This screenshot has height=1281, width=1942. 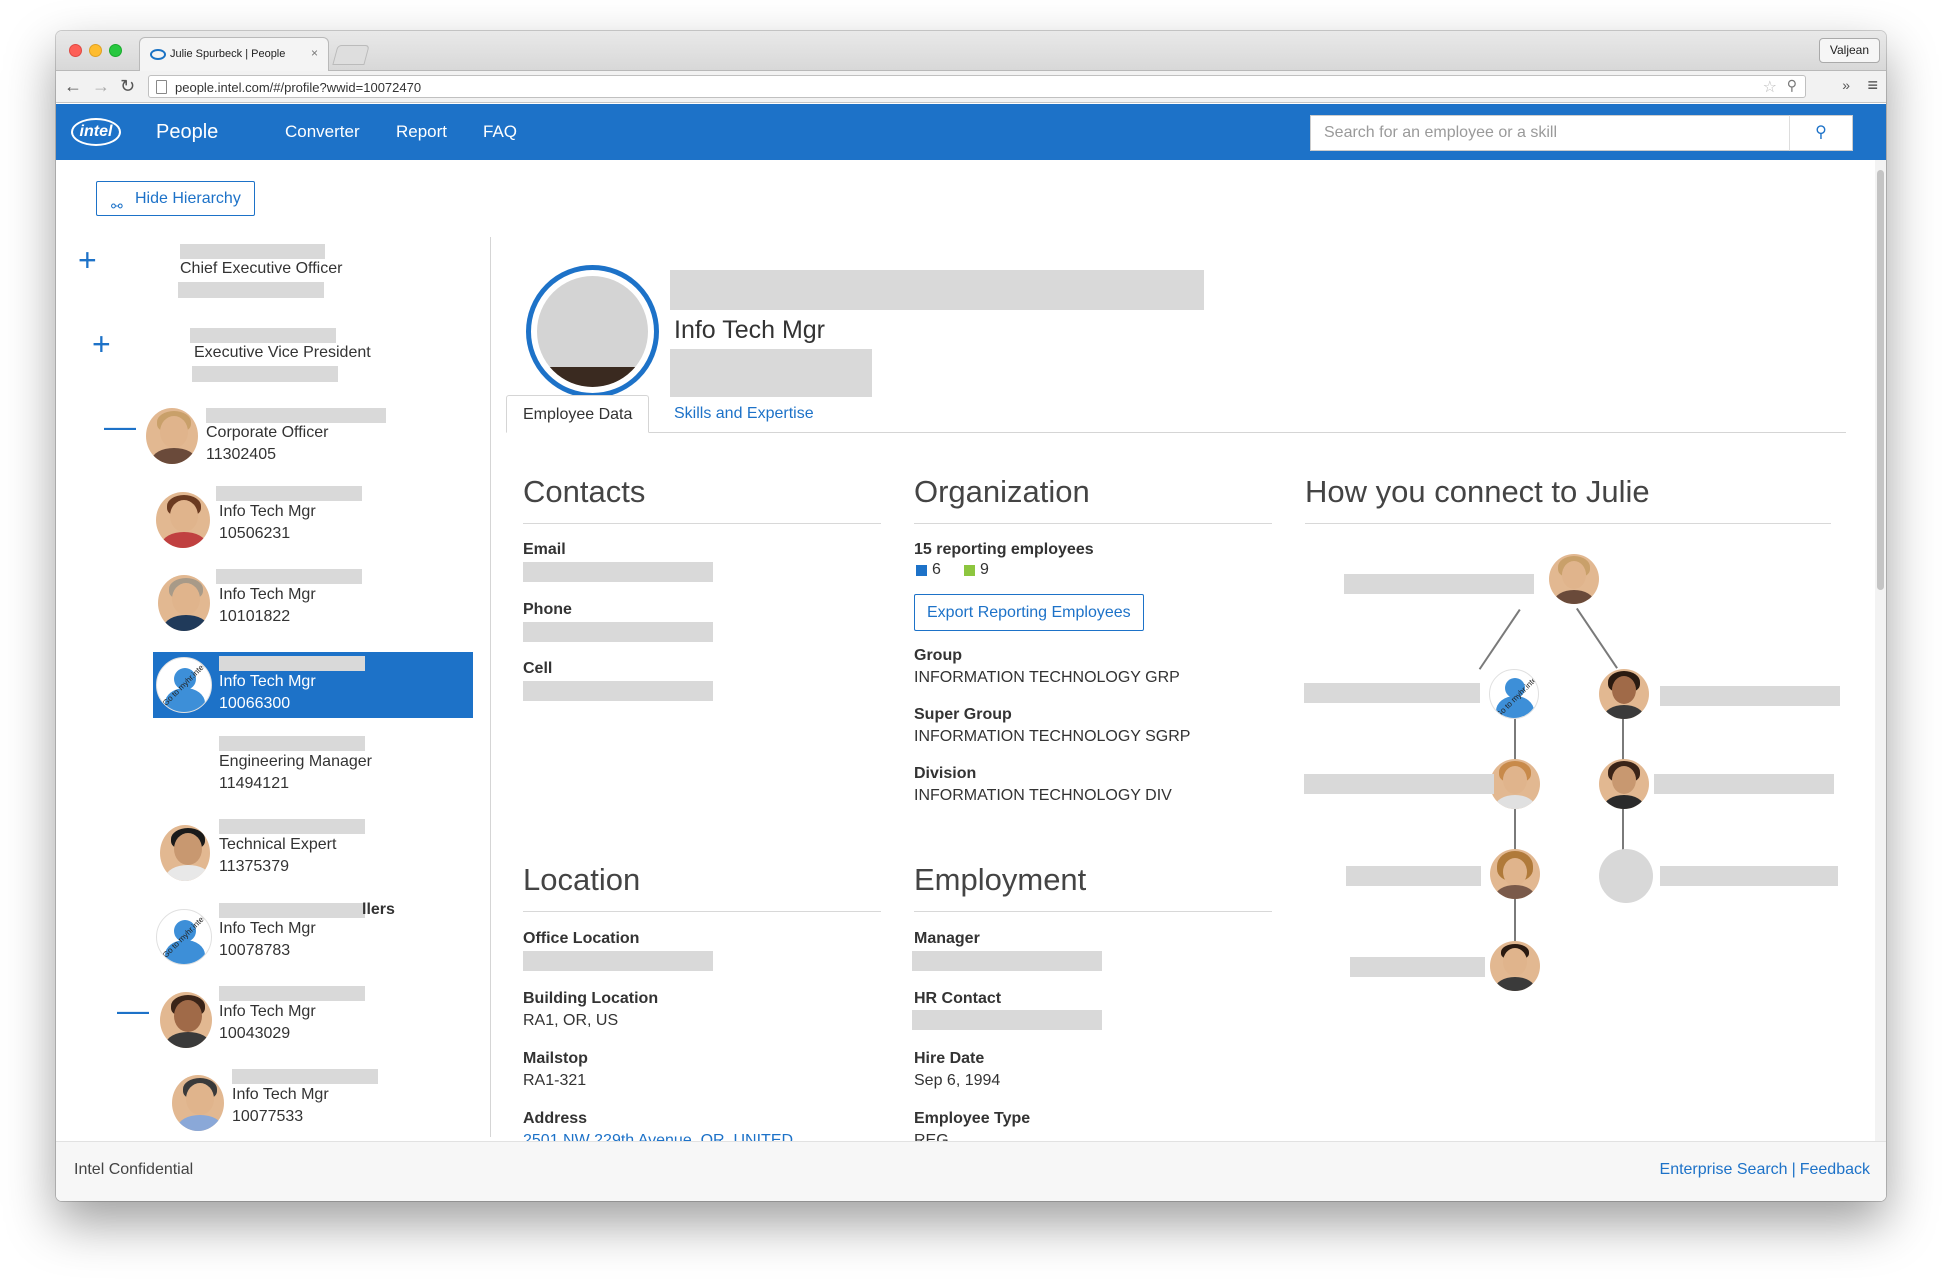 I want to click on bookmark-star-icon: ☆, so click(x=1770, y=87).